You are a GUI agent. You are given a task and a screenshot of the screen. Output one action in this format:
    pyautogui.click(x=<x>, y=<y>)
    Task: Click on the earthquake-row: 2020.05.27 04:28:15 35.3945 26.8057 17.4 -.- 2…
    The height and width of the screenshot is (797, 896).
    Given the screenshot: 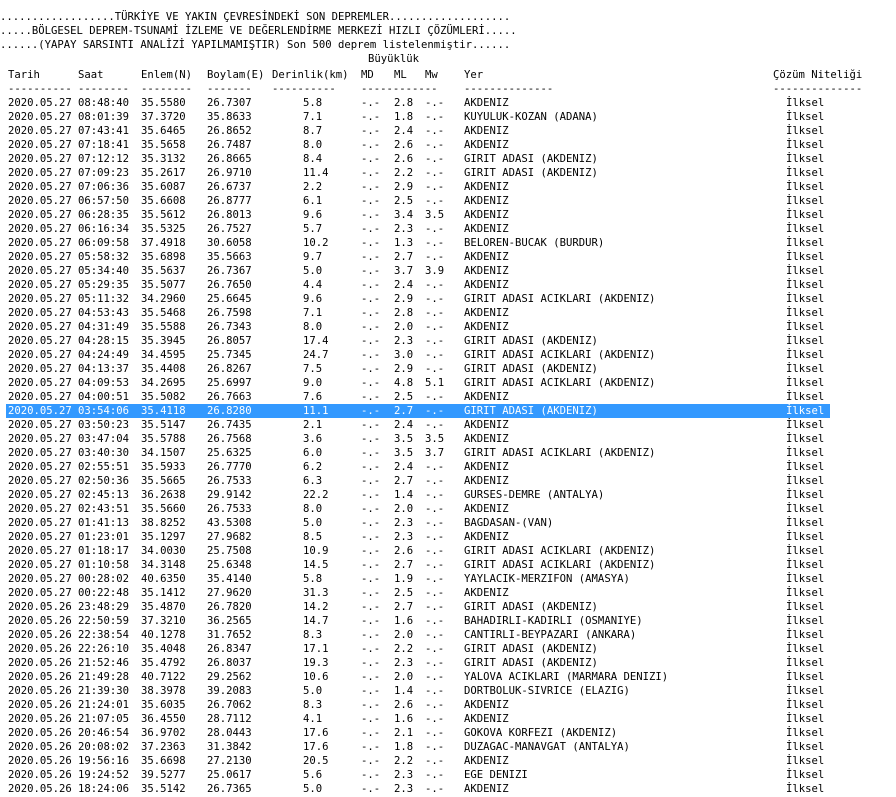 What is the action you would take?
    pyautogui.click(x=448, y=341)
    